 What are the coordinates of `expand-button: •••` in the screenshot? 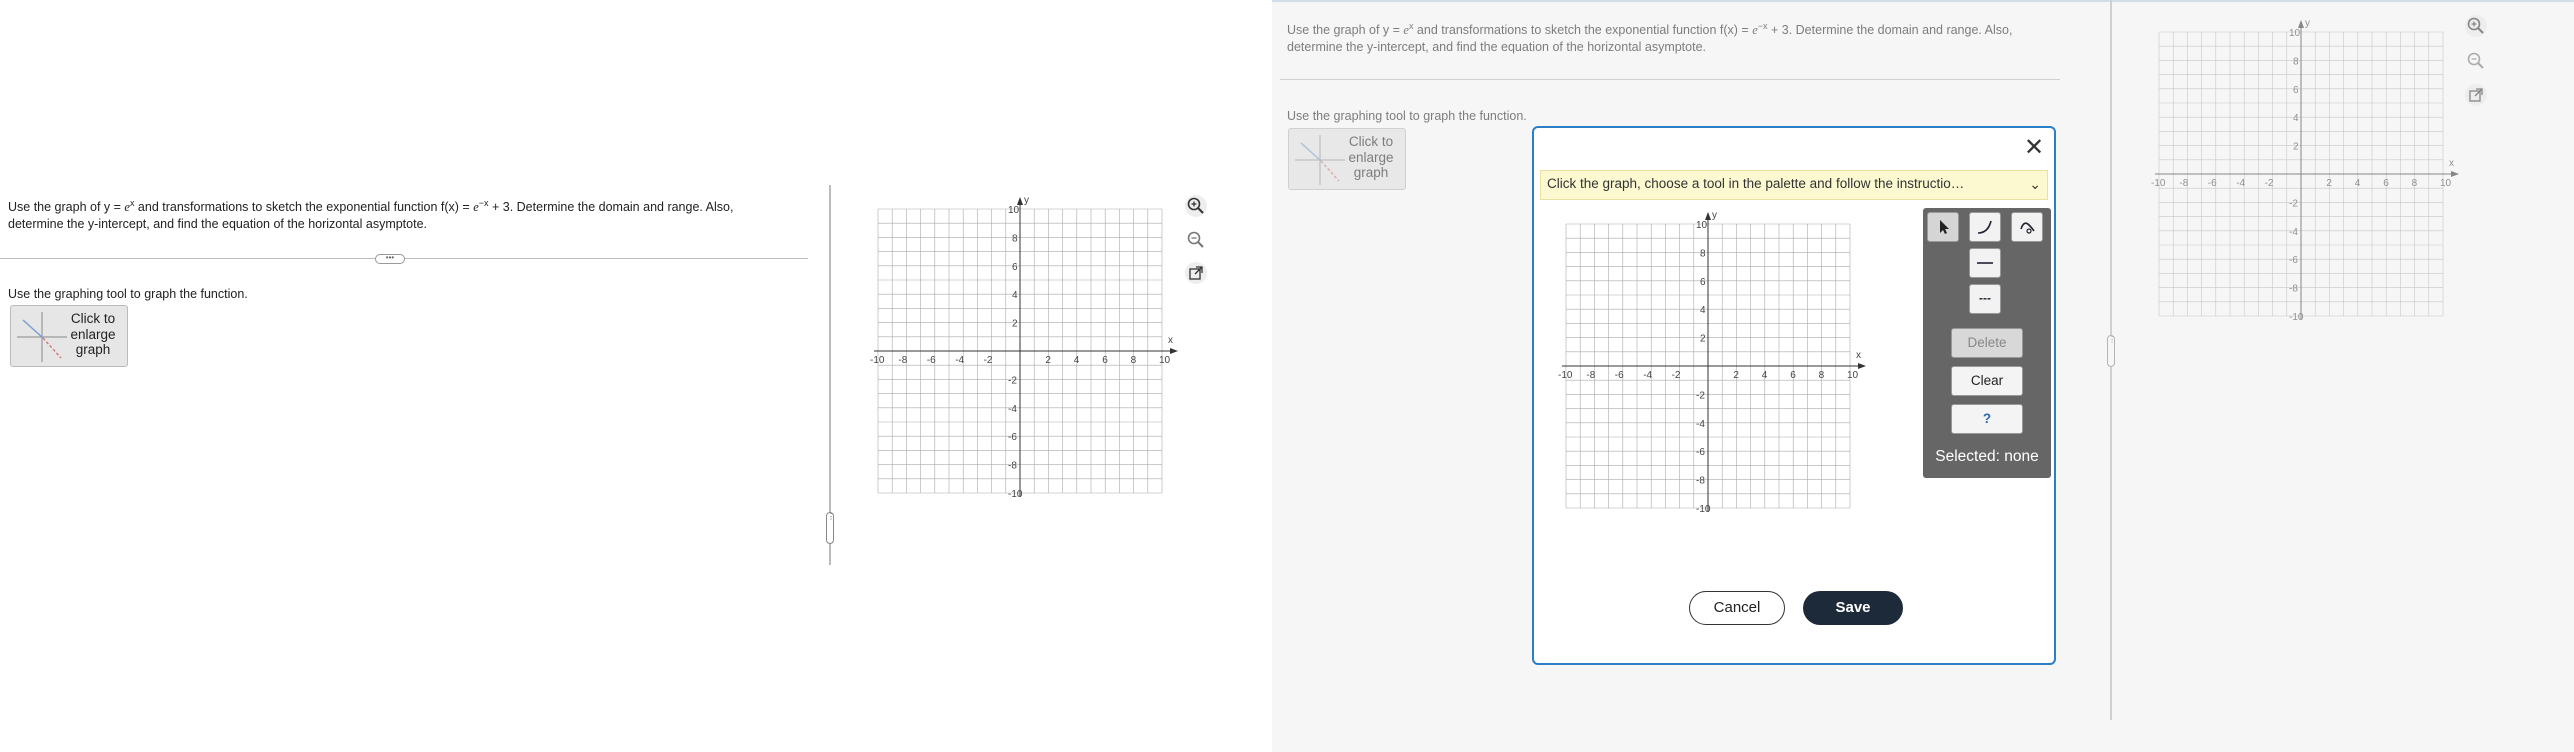 It's located at (390, 259).